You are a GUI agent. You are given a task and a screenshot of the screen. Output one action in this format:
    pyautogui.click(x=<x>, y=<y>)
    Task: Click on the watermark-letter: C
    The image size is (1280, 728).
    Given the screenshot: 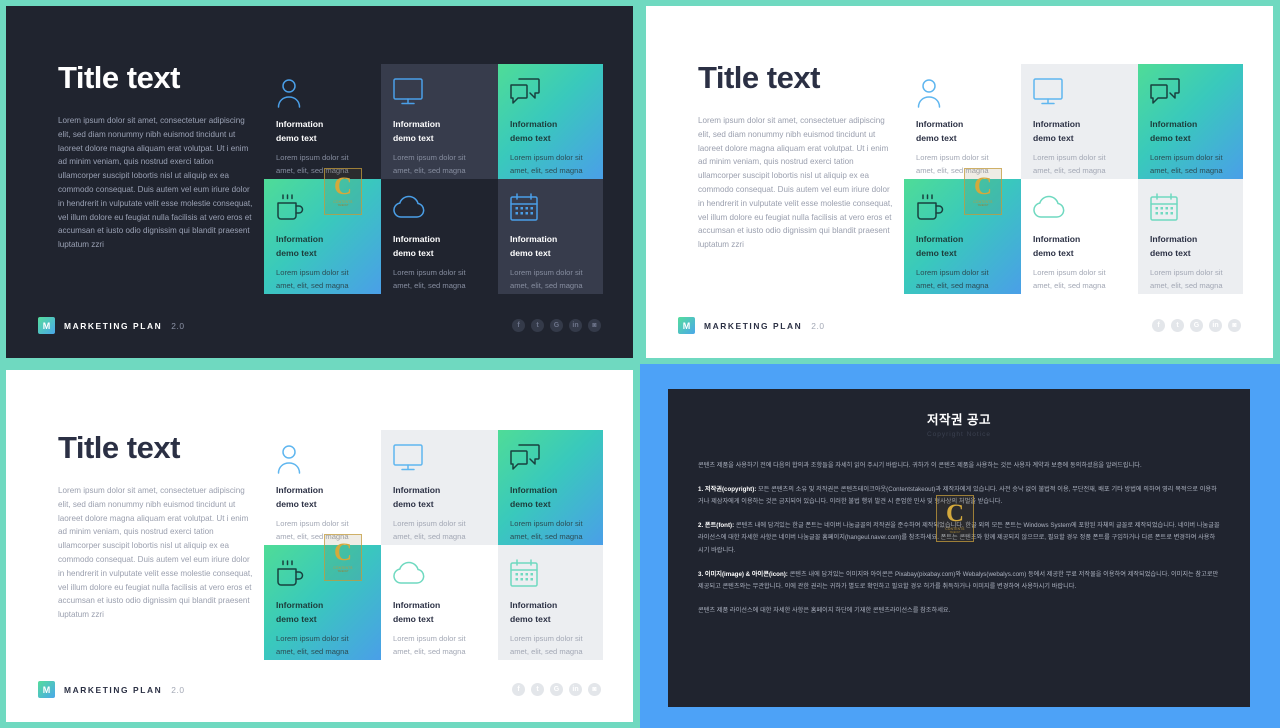 What is the action you would take?
    pyautogui.click(x=343, y=552)
    